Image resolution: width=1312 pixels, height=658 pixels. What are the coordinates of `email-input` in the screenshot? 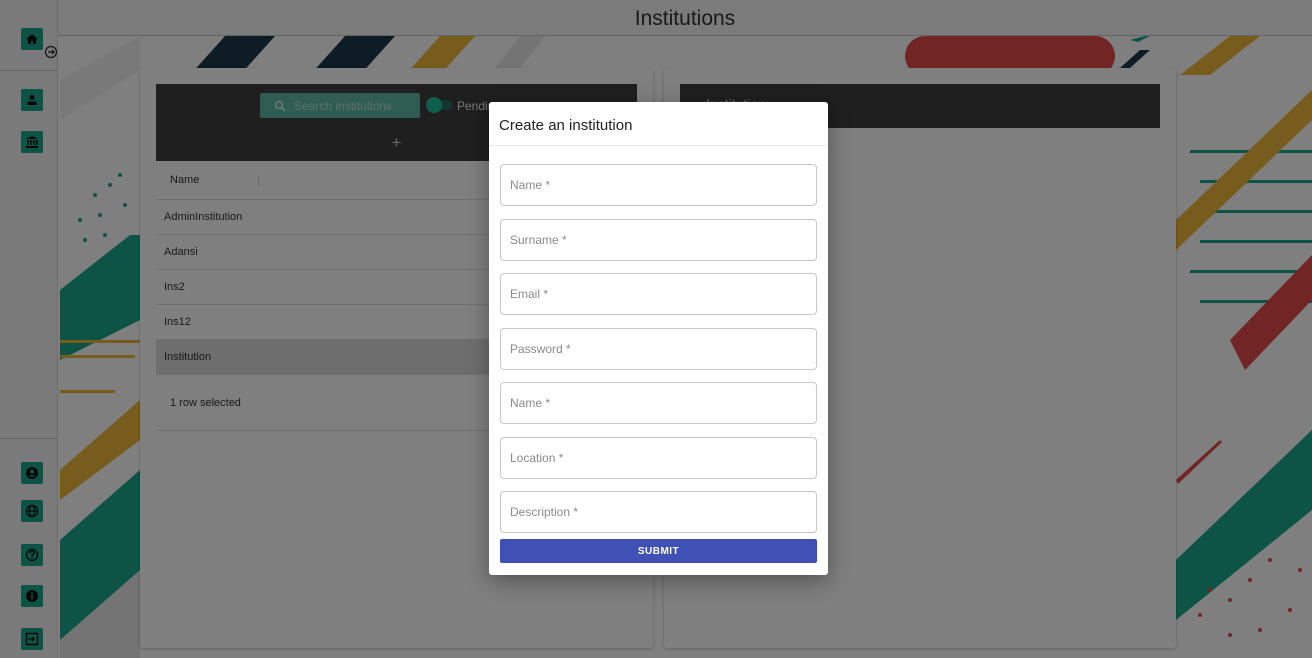 It's located at (658, 294).